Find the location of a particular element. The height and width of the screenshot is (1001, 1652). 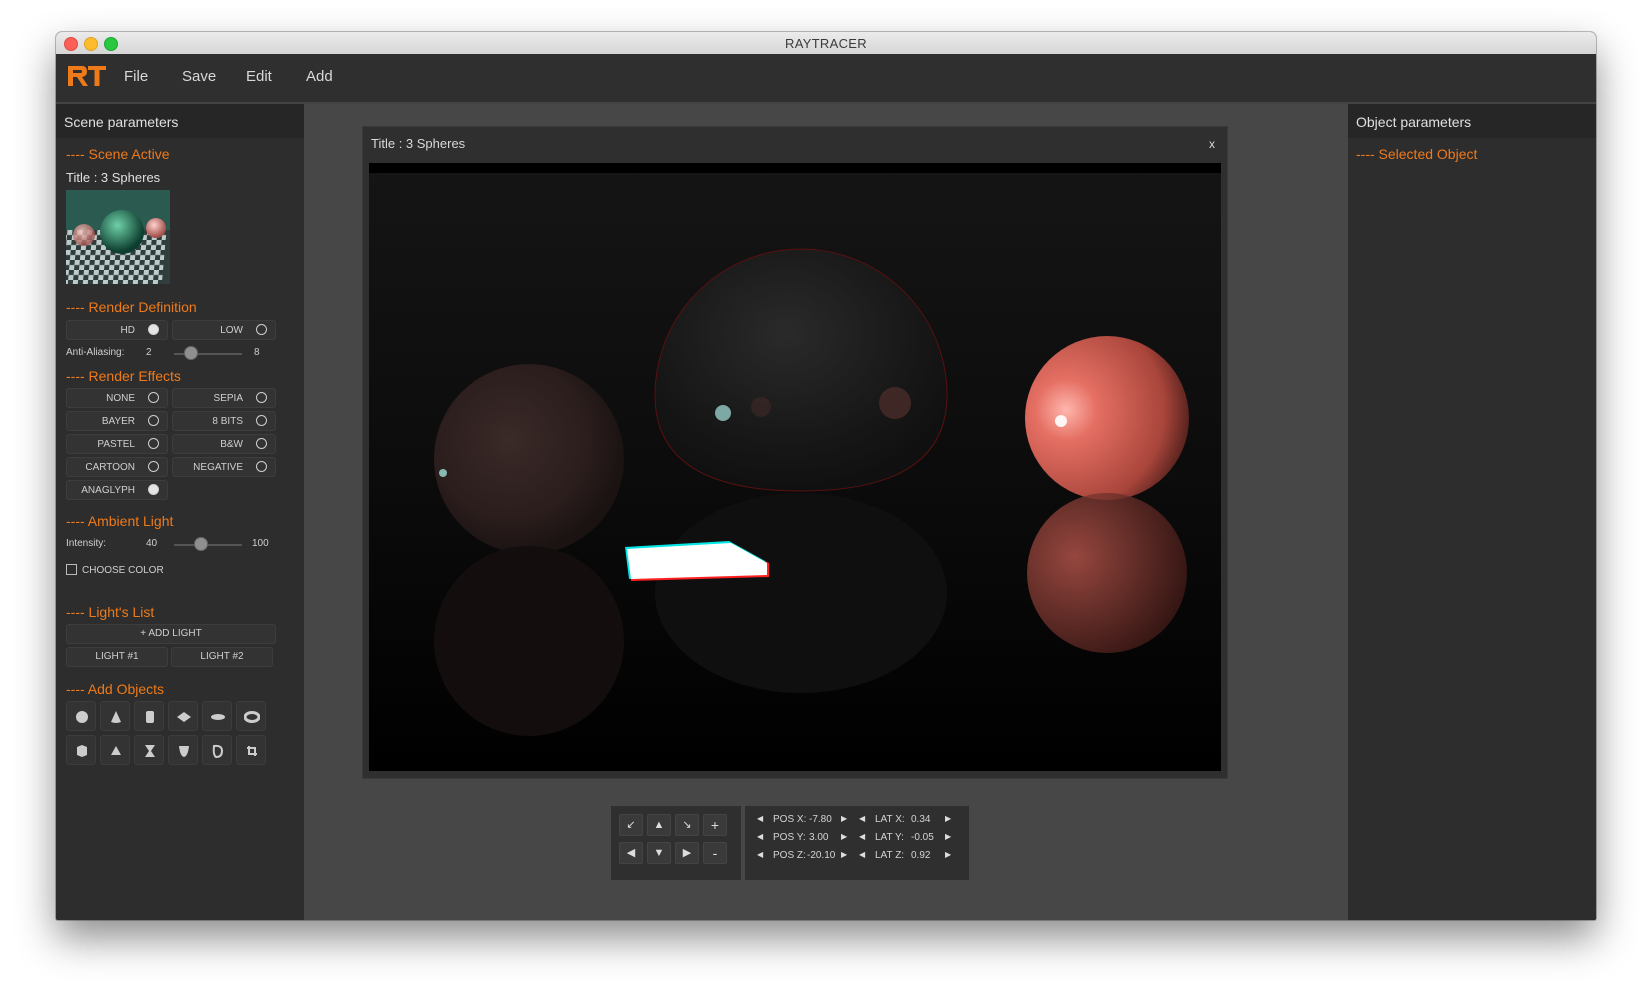

add-composite-button is located at coordinates (251, 750).